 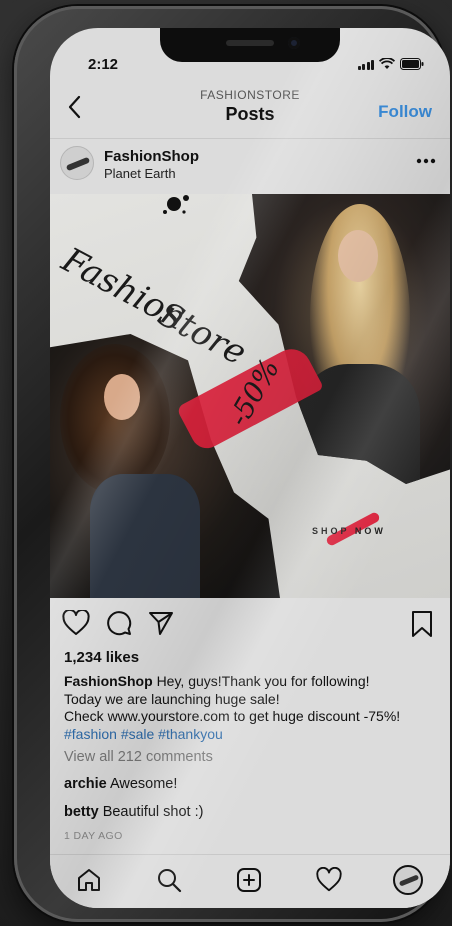 What do you see at coordinates (250, 95) in the screenshot?
I see `header-subtitle: FASHIONSTORE` at bounding box center [250, 95].